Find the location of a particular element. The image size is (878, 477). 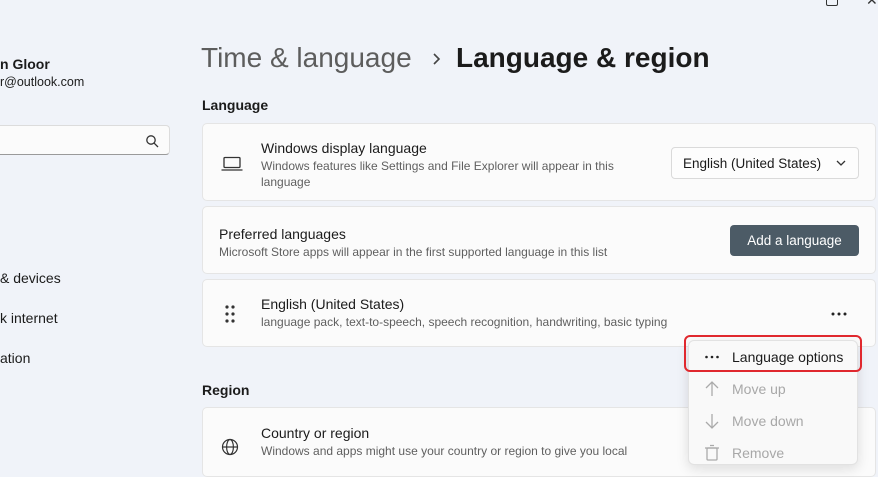

display-language-dropdown: English (United States) is located at coordinates (765, 163).